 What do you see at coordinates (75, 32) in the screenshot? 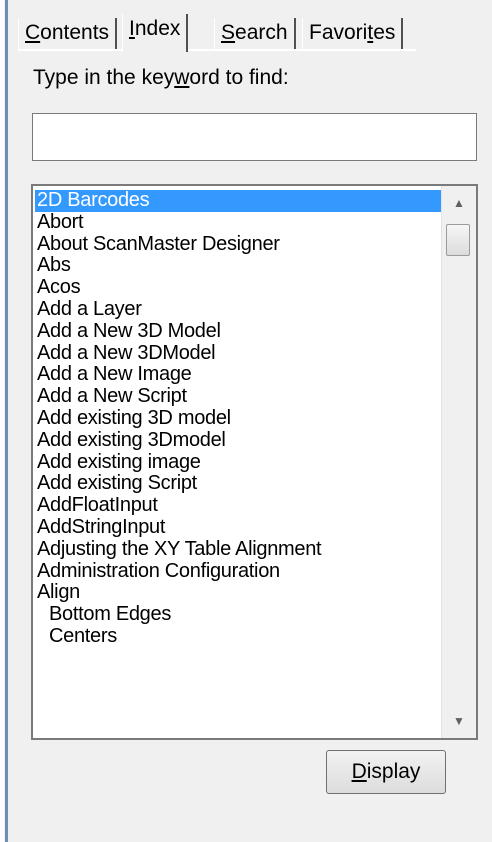
I see `tab-label-end: ontents` at bounding box center [75, 32].